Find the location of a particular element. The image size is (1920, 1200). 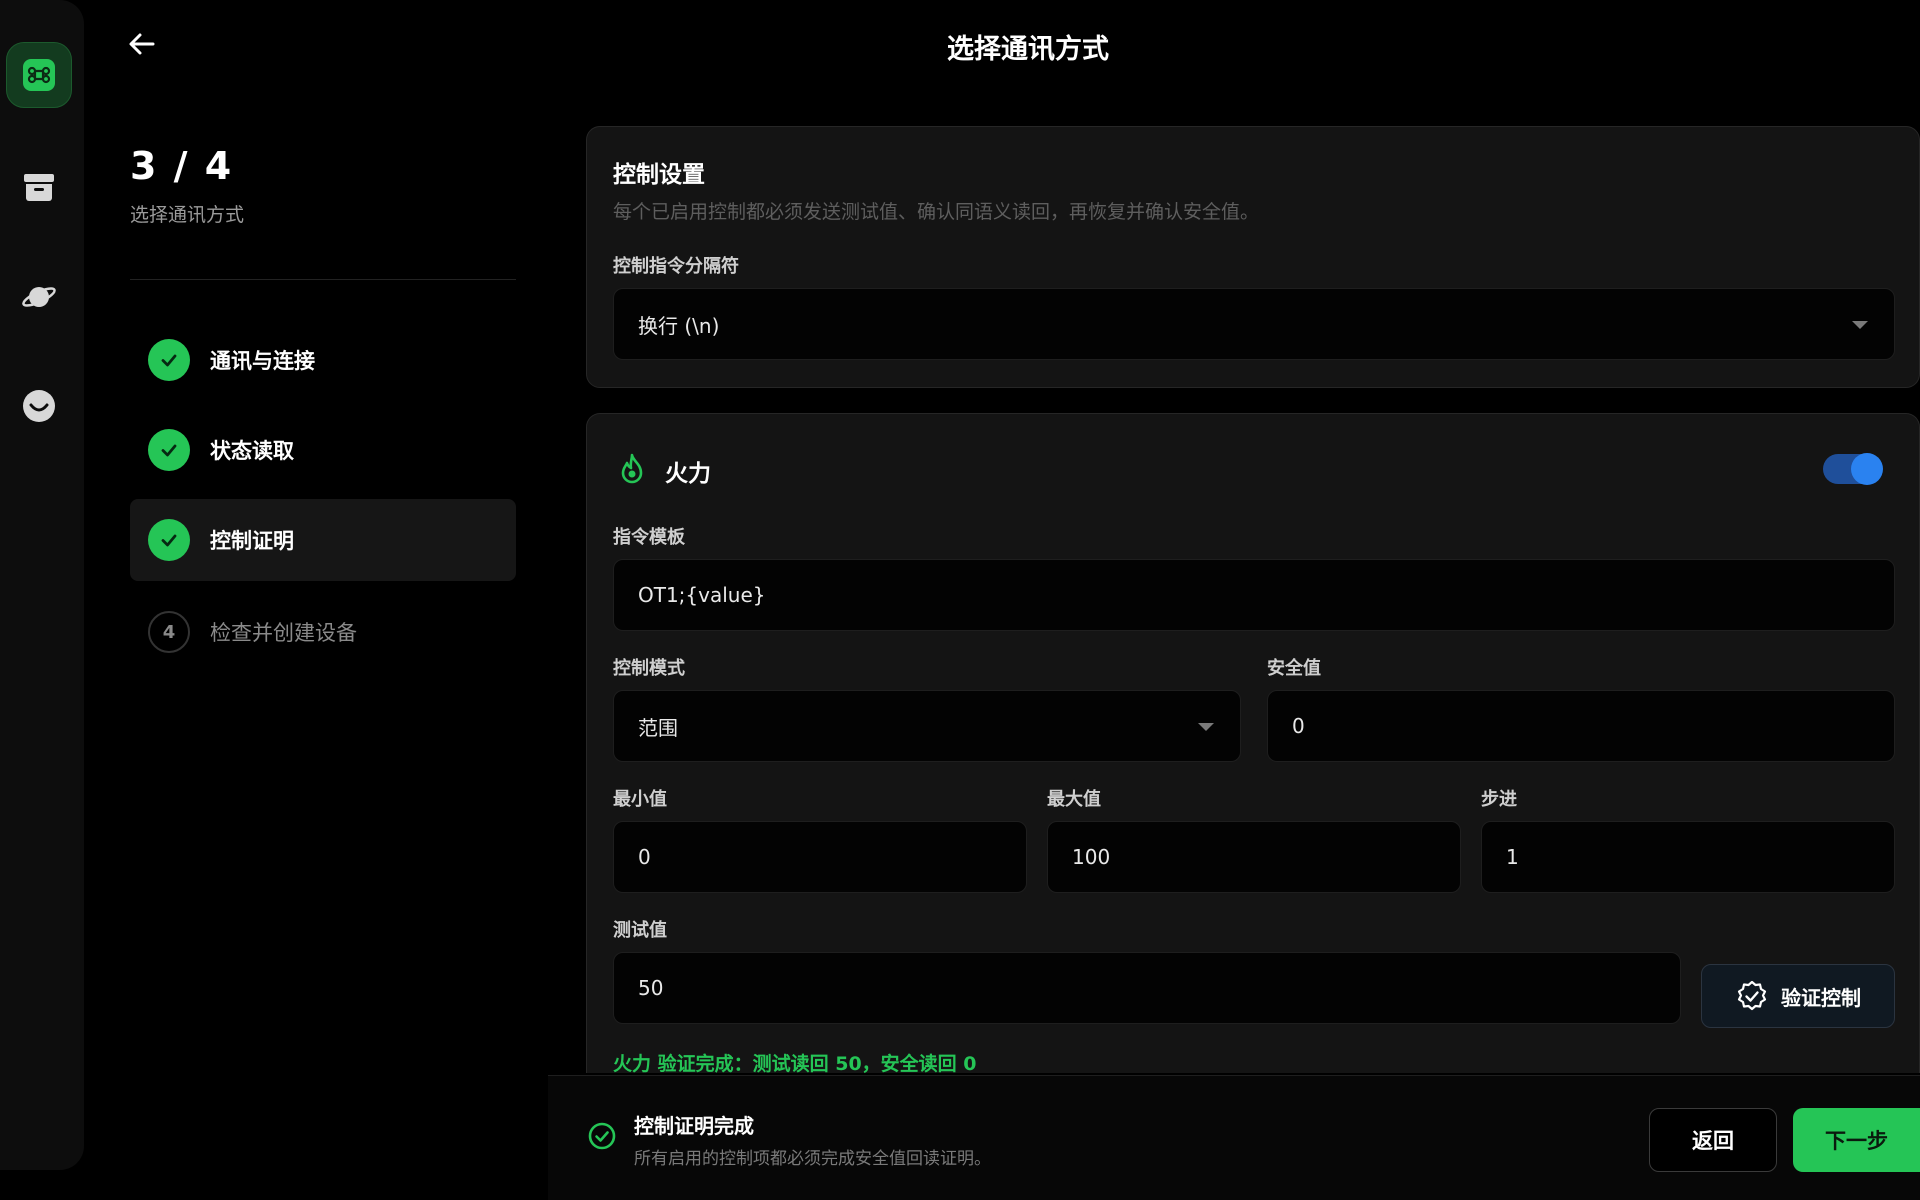

delimiter-select: 换行 (\n) is located at coordinates (1254, 324).